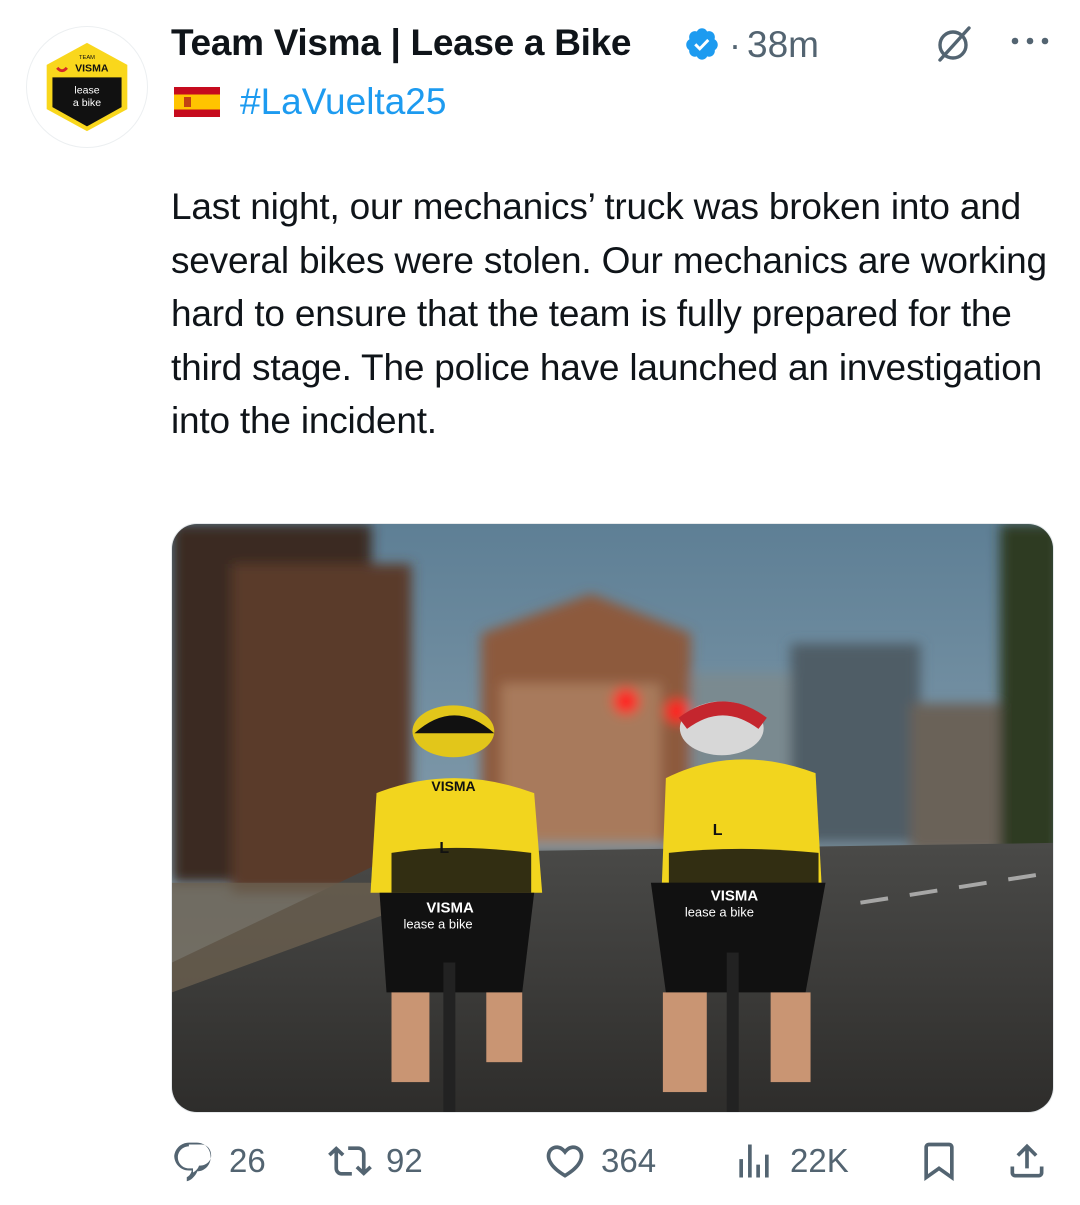 The width and height of the screenshot is (1080, 1205). I want to click on logo-line2: a bike, so click(87, 103).